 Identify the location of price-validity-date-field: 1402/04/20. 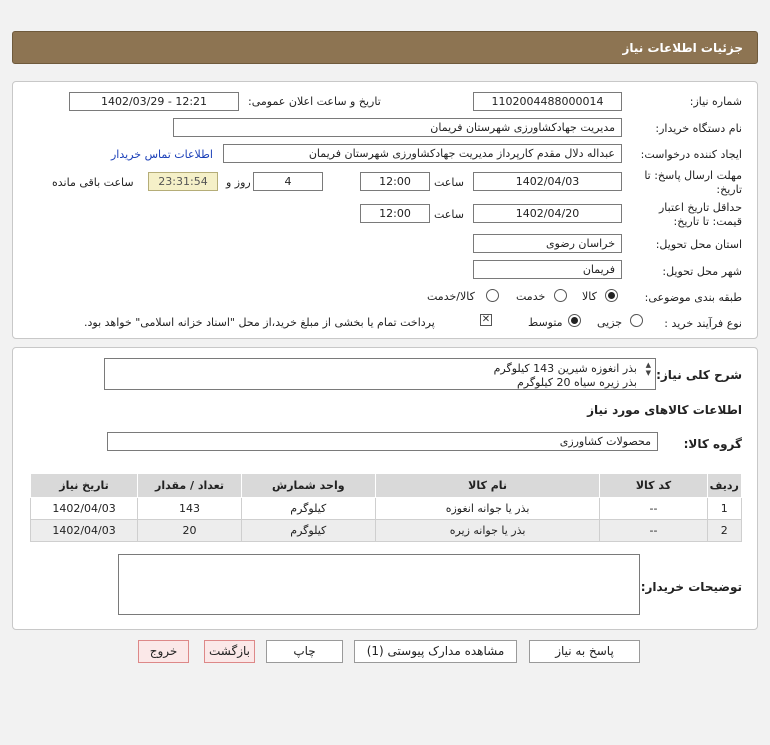
(547, 213).